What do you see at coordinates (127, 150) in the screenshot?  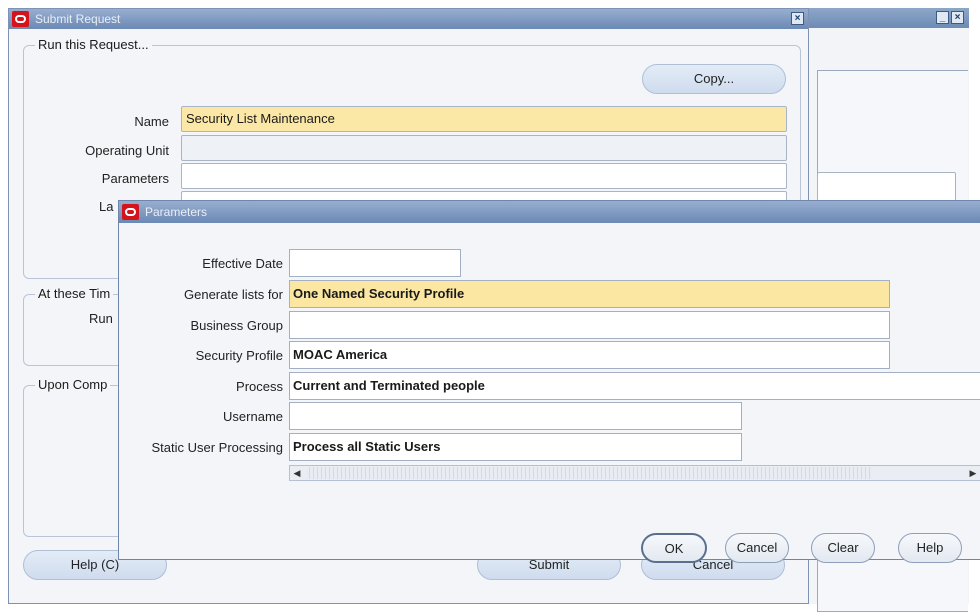 I see `operating-unit-label: Operating Unit` at bounding box center [127, 150].